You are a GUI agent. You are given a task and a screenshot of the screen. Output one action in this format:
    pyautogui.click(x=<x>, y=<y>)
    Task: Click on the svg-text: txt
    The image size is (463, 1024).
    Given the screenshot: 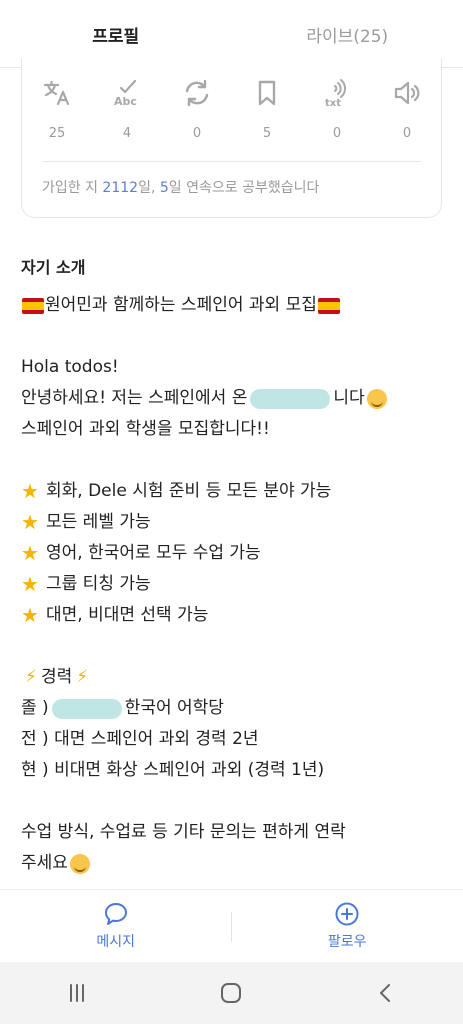 What is the action you would take?
    pyautogui.click(x=333, y=103)
    